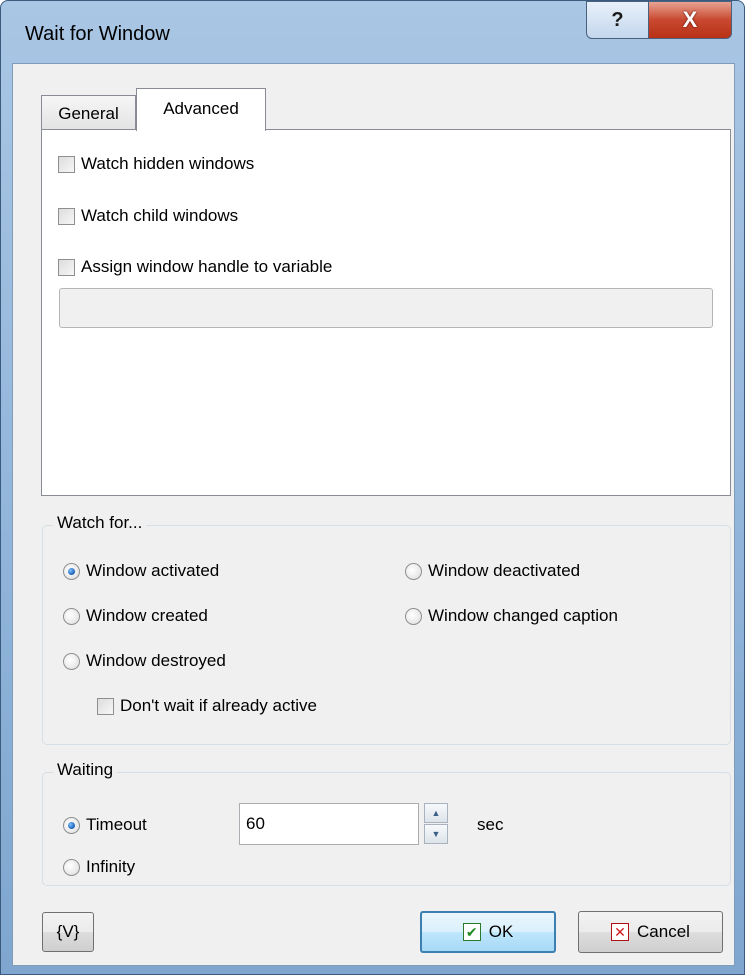 The width and height of the screenshot is (745, 975). What do you see at coordinates (147, 615) in the screenshot?
I see `window-created-label: Window created` at bounding box center [147, 615].